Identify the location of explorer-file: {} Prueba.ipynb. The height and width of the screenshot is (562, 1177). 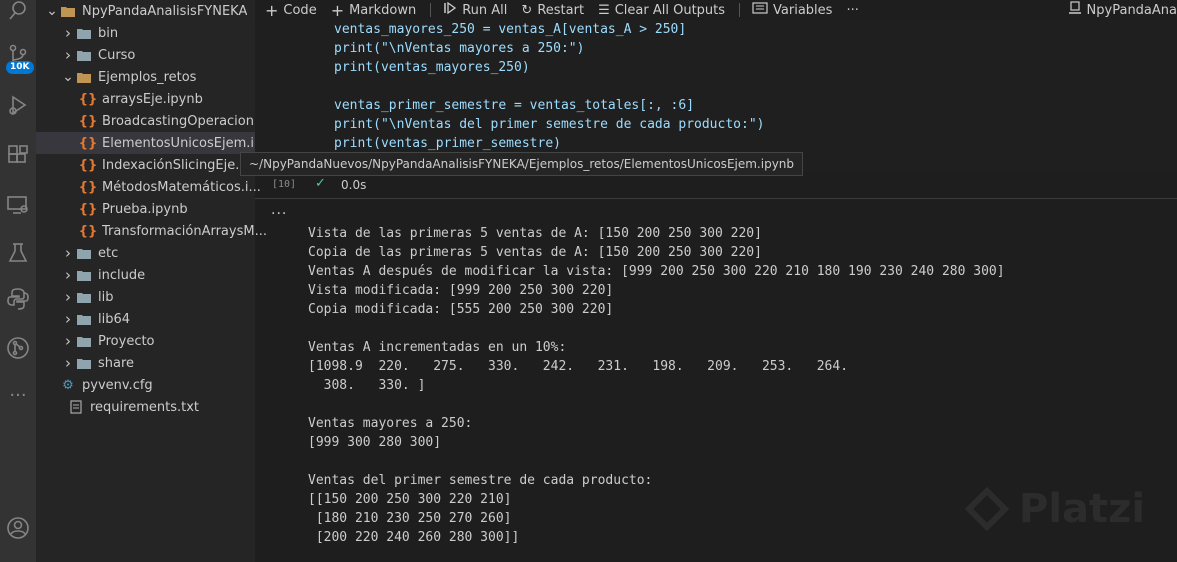
(167, 209).